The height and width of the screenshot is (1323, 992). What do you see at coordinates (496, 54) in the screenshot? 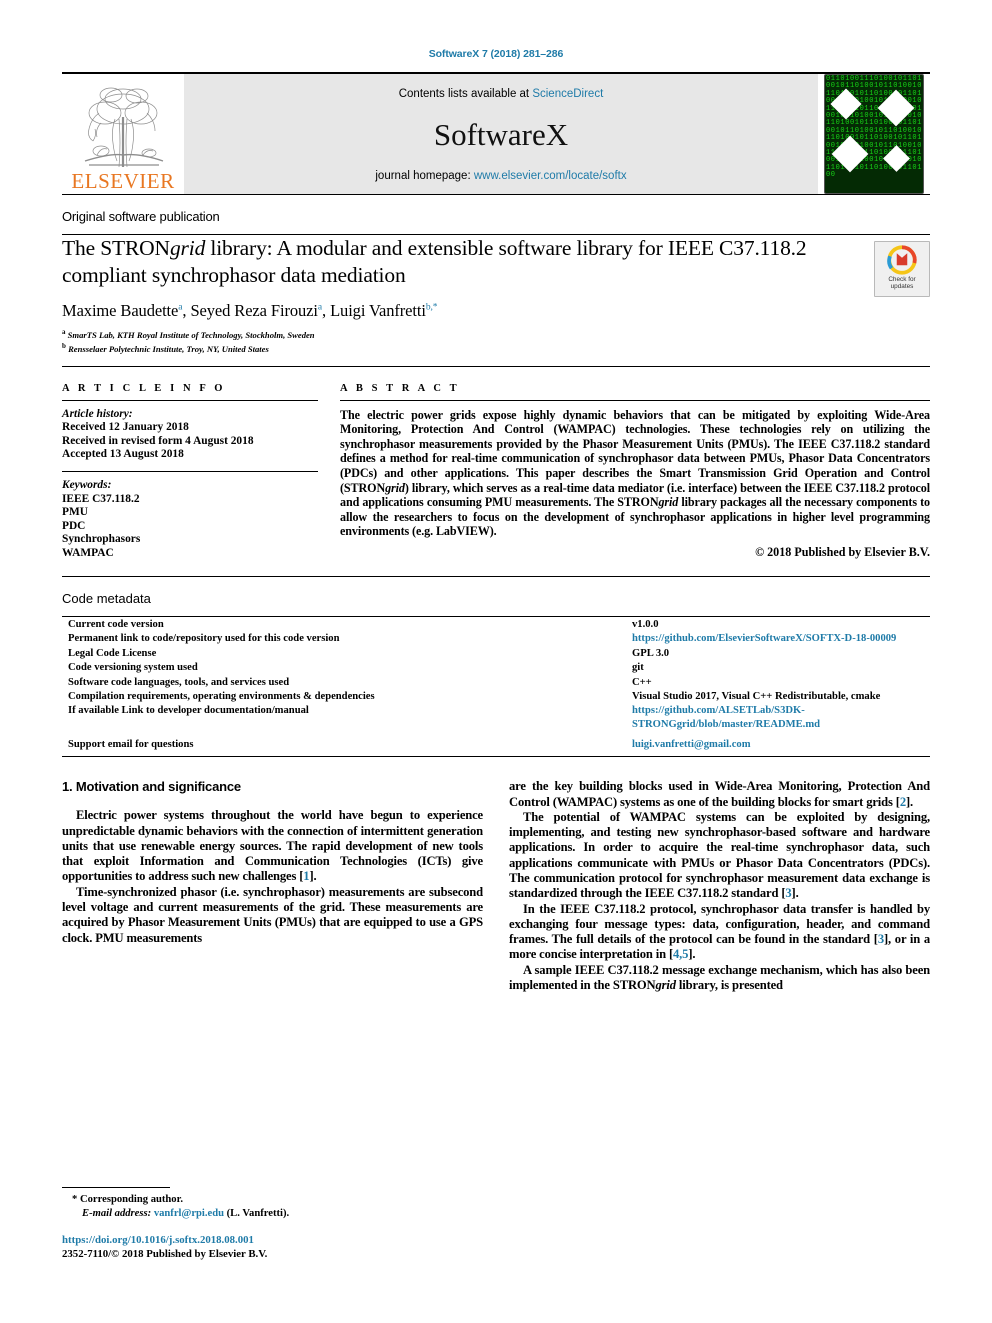
I see `running-head: SoftwareX 7 (2018) 281–286` at bounding box center [496, 54].